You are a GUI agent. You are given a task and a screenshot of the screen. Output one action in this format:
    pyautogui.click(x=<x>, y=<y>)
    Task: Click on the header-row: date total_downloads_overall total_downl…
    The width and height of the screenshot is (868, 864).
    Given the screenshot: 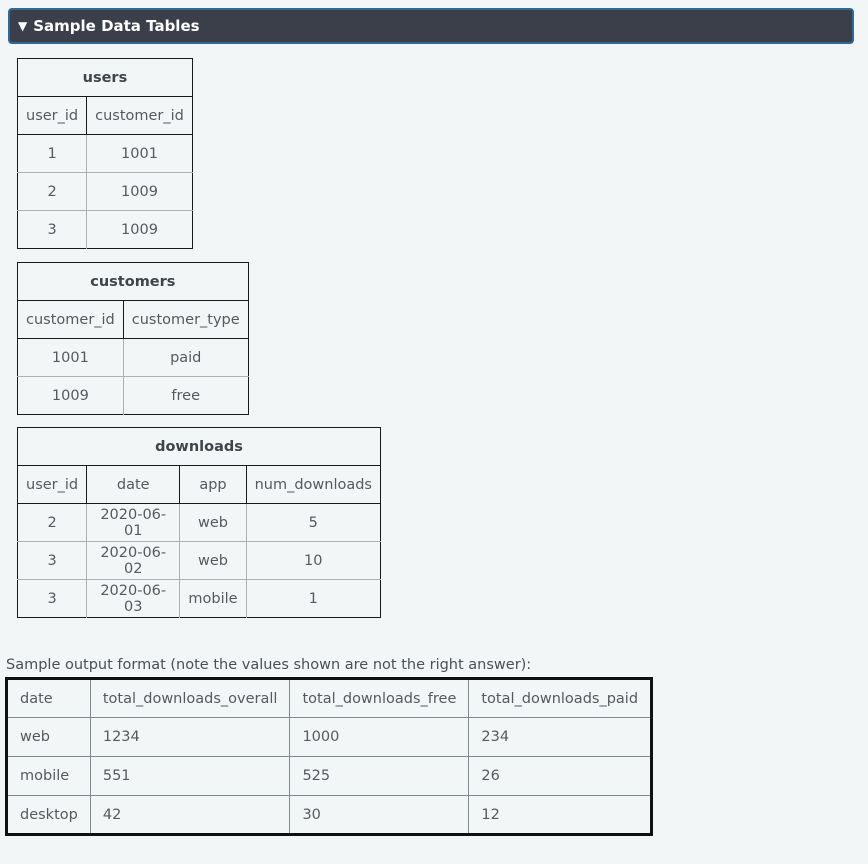 What is the action you would take?
    pyautogui.click(x=329, y=698)
    